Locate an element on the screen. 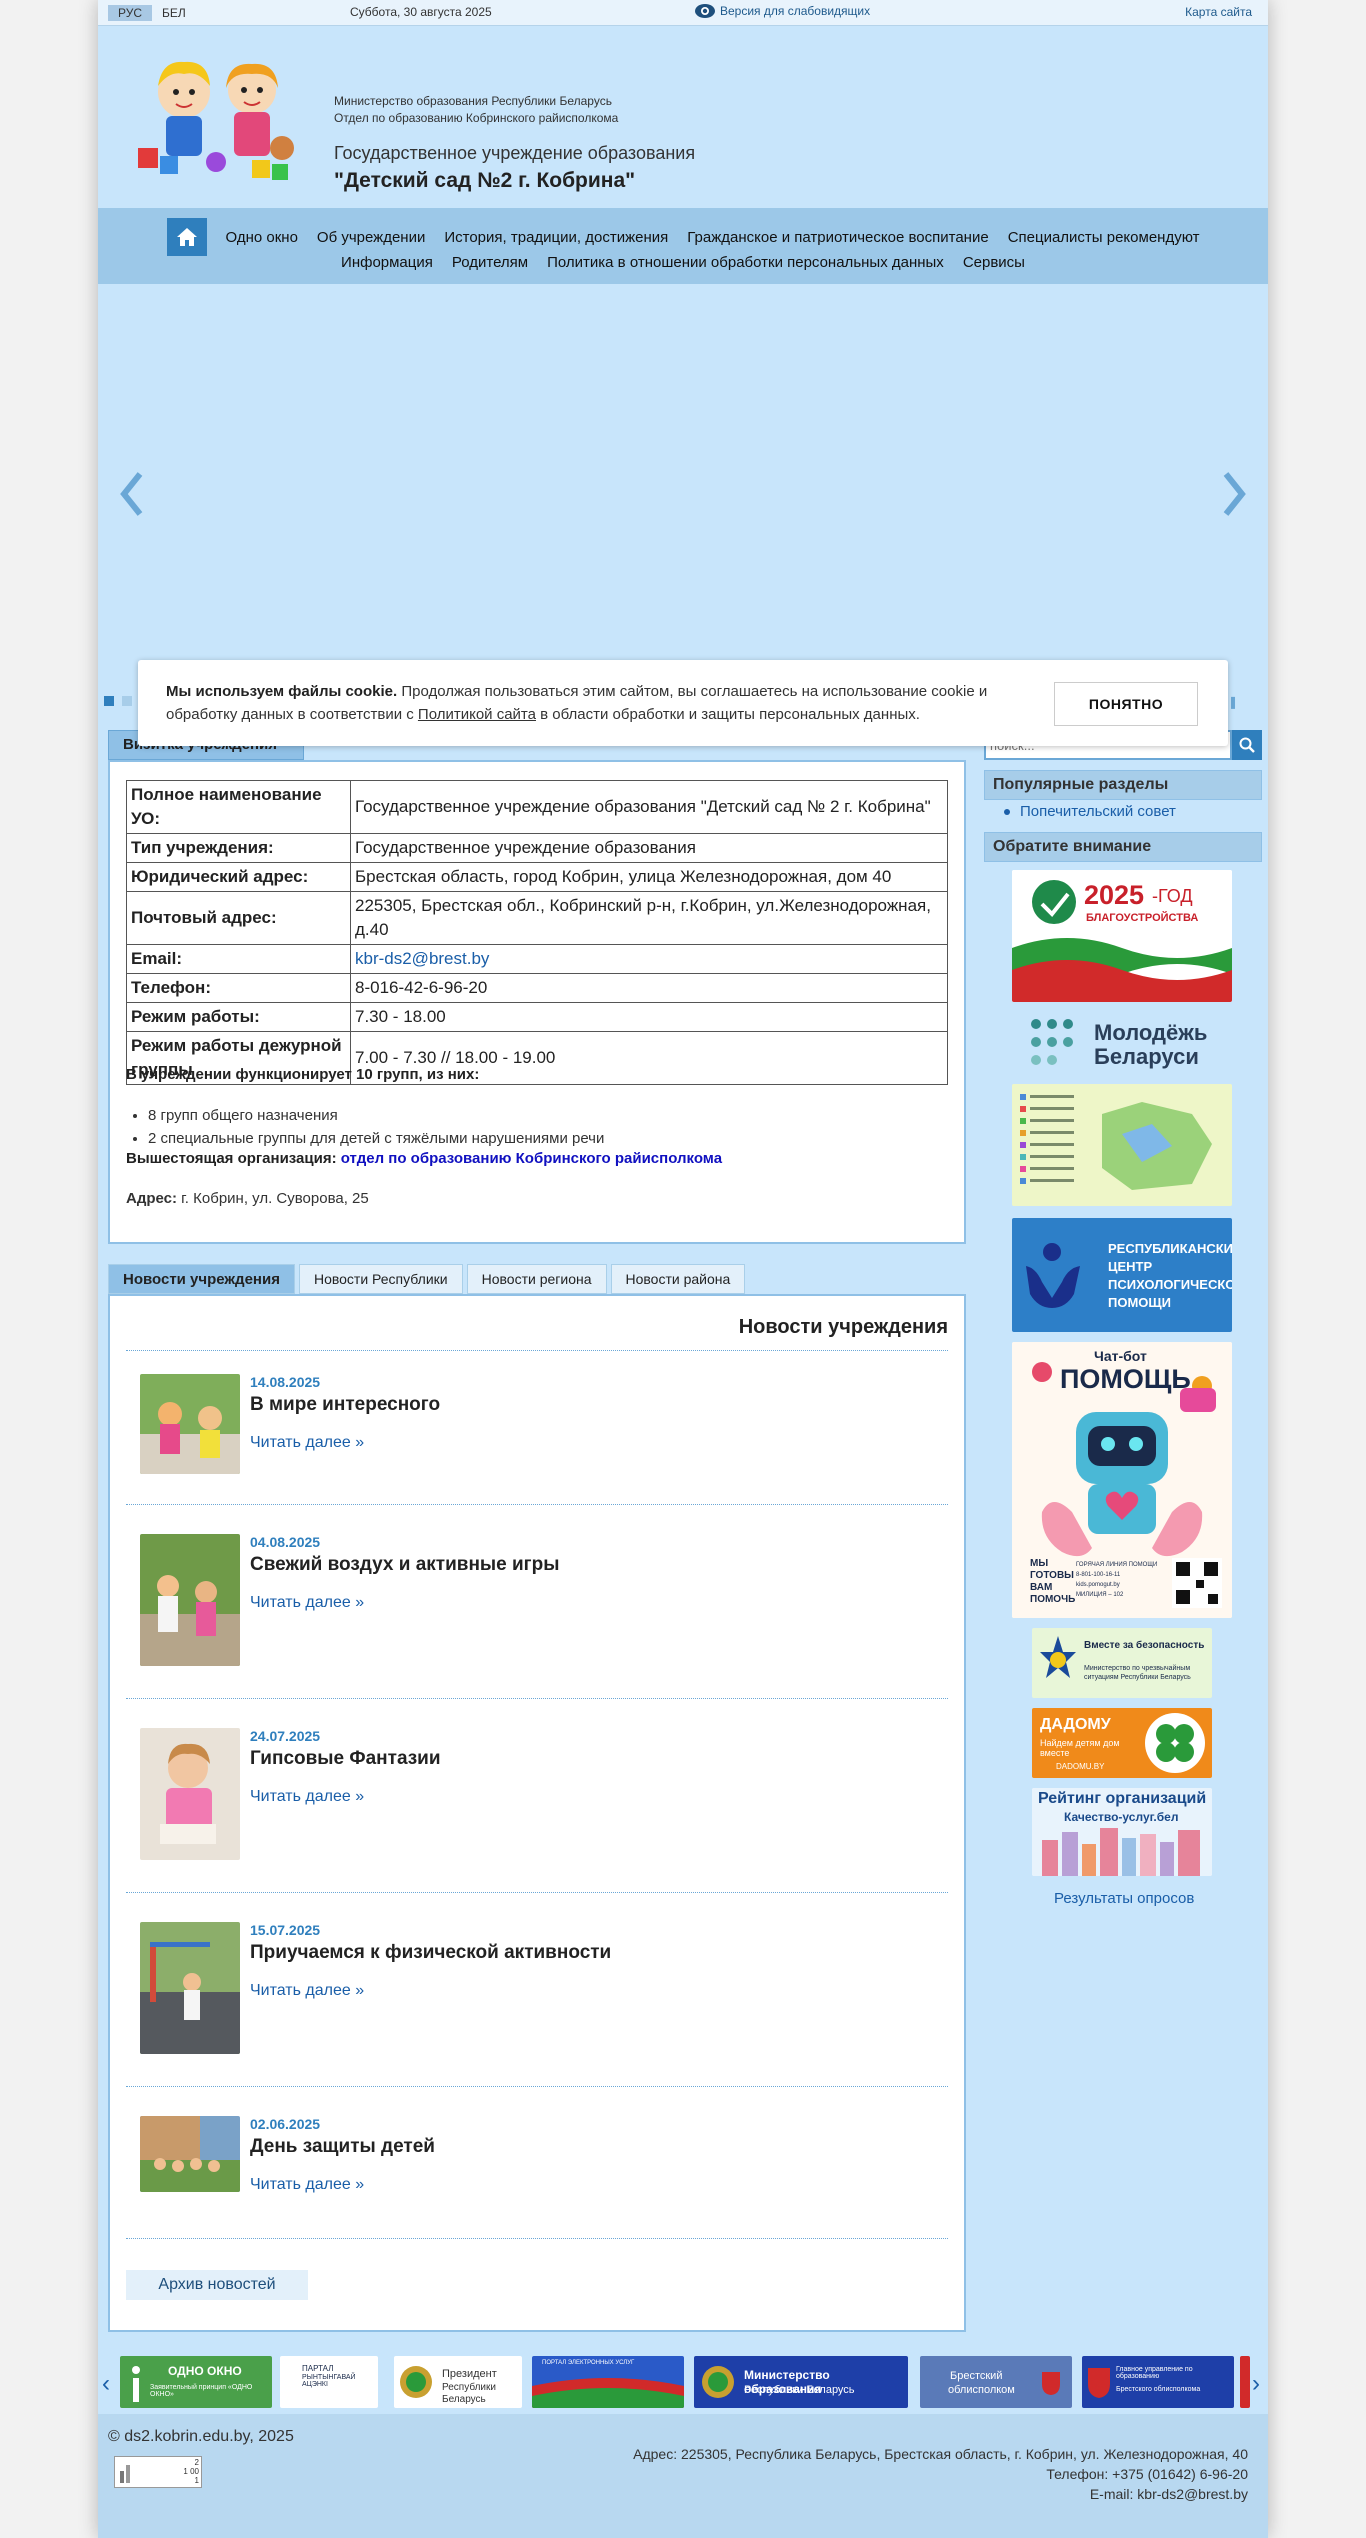  partner-logo-line1: Брестский is located at coordinates (976, 2376).